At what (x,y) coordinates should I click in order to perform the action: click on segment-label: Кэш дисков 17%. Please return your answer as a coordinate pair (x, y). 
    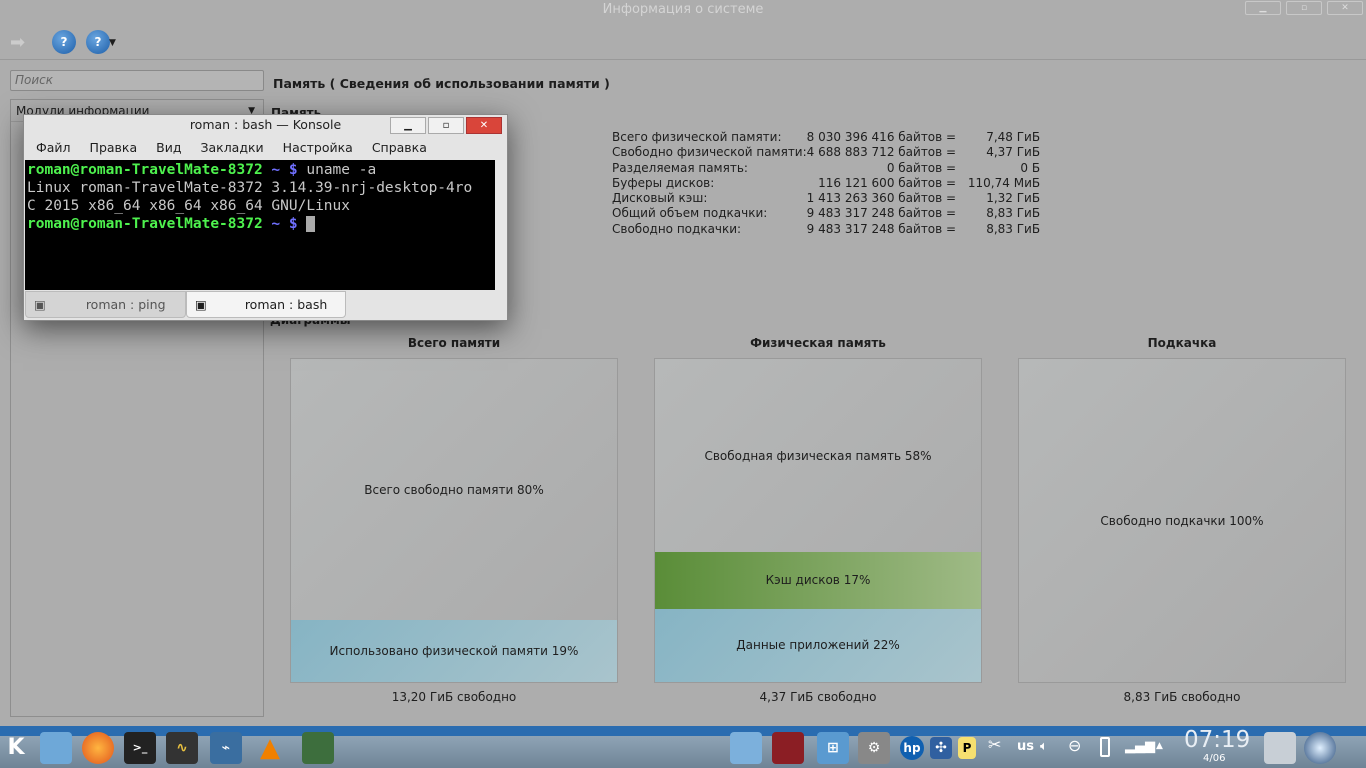
    Looking at the image, I should click on (818, 580).